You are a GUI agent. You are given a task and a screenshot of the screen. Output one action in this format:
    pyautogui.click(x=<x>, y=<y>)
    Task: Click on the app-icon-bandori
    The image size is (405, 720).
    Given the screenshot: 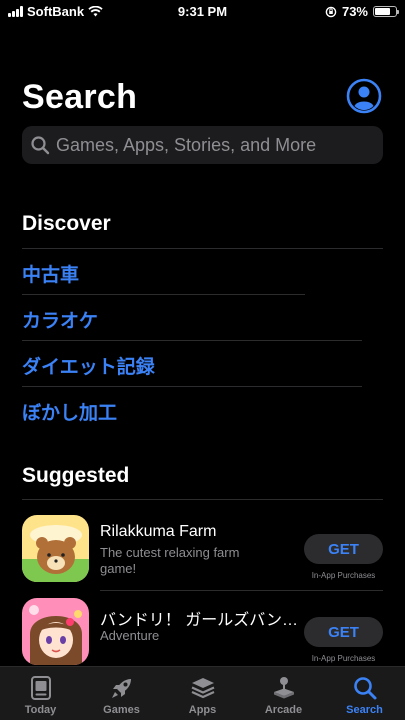 What is the action you would take?
    pyautogui.click(x=55, y=631)
    